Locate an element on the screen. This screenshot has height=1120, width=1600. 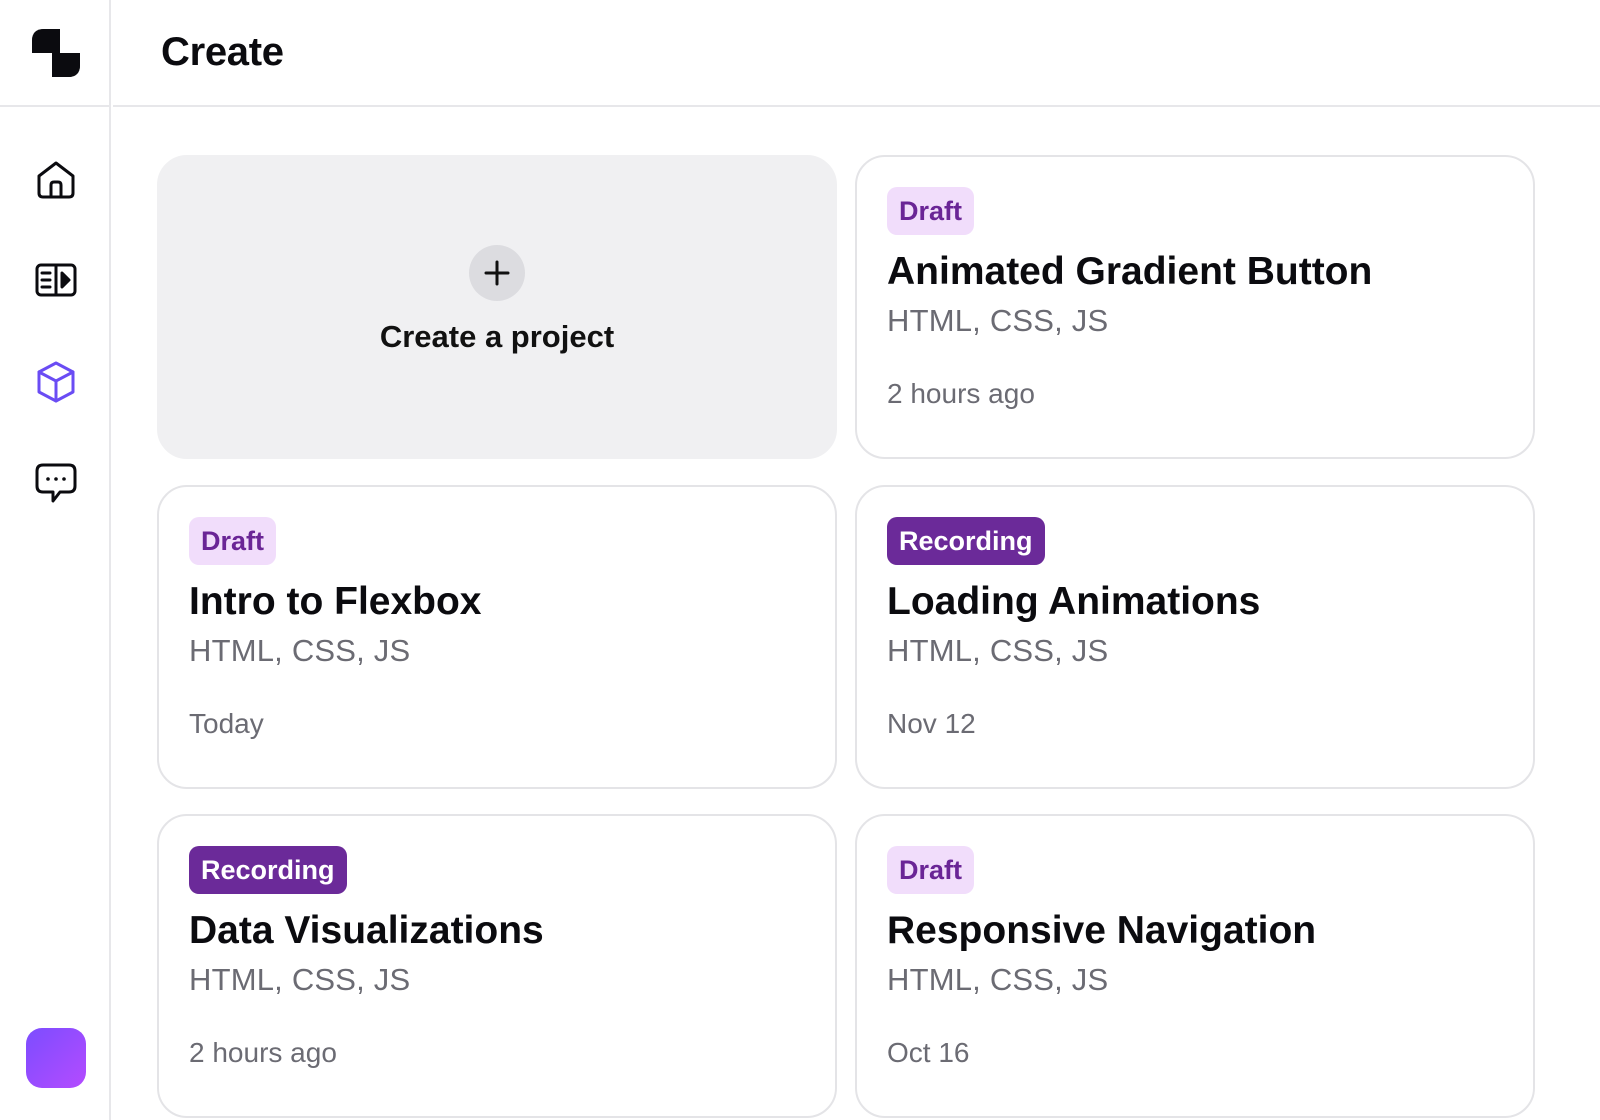
plus-button is located at coordinates (497, 273).